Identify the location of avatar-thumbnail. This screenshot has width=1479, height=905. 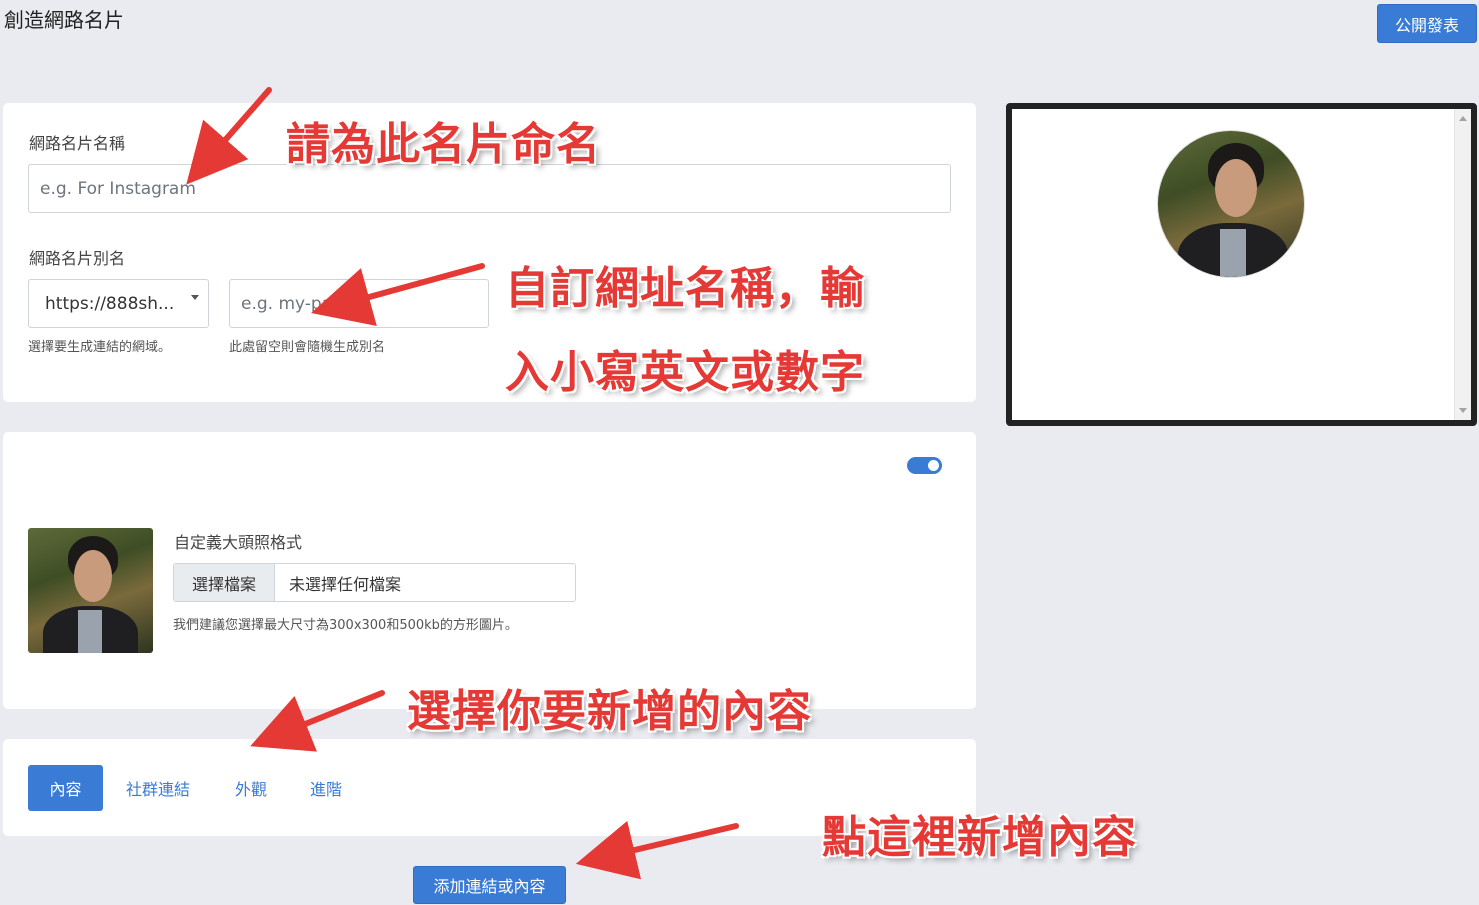
(90, 590).